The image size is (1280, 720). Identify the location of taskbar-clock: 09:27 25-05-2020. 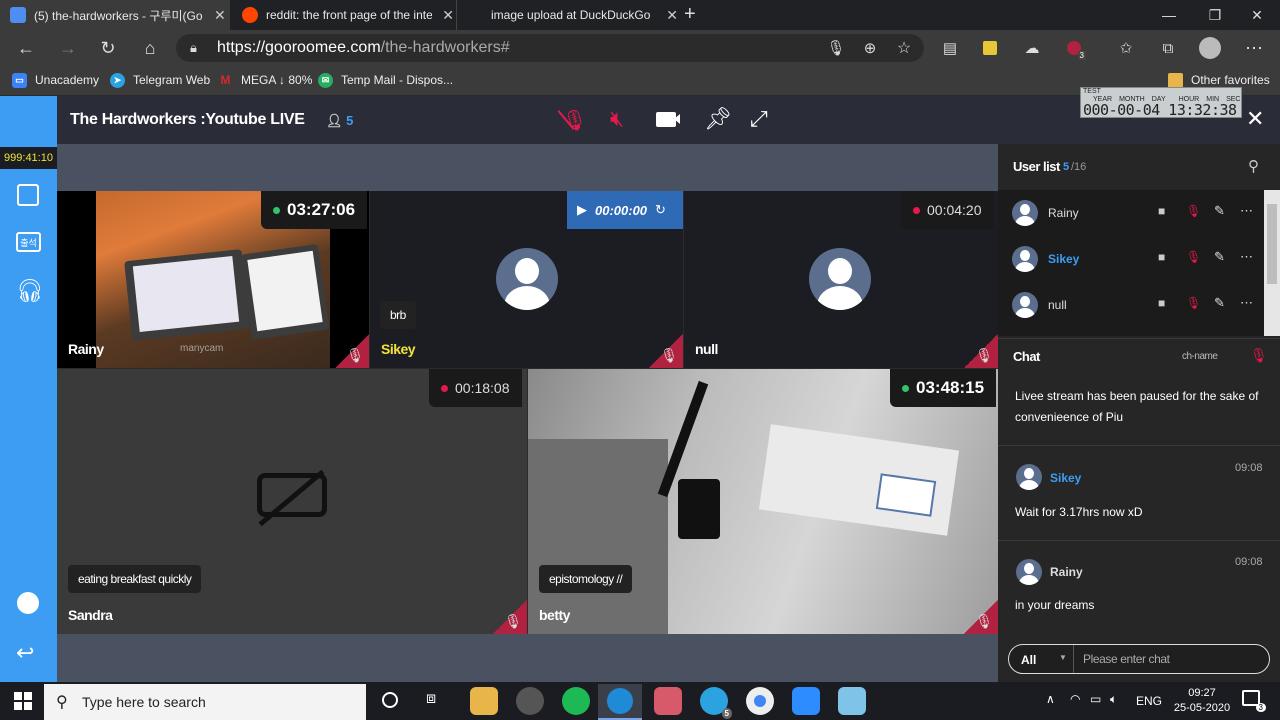
(1202, 701).